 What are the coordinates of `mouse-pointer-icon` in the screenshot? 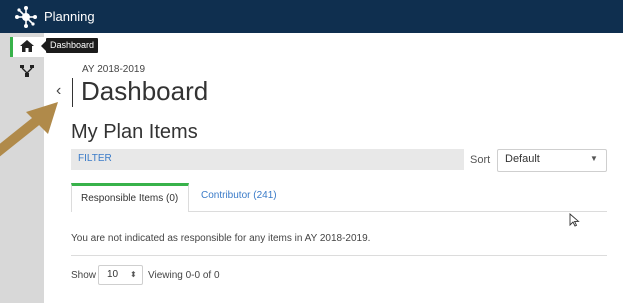 It's located at (574, 220).